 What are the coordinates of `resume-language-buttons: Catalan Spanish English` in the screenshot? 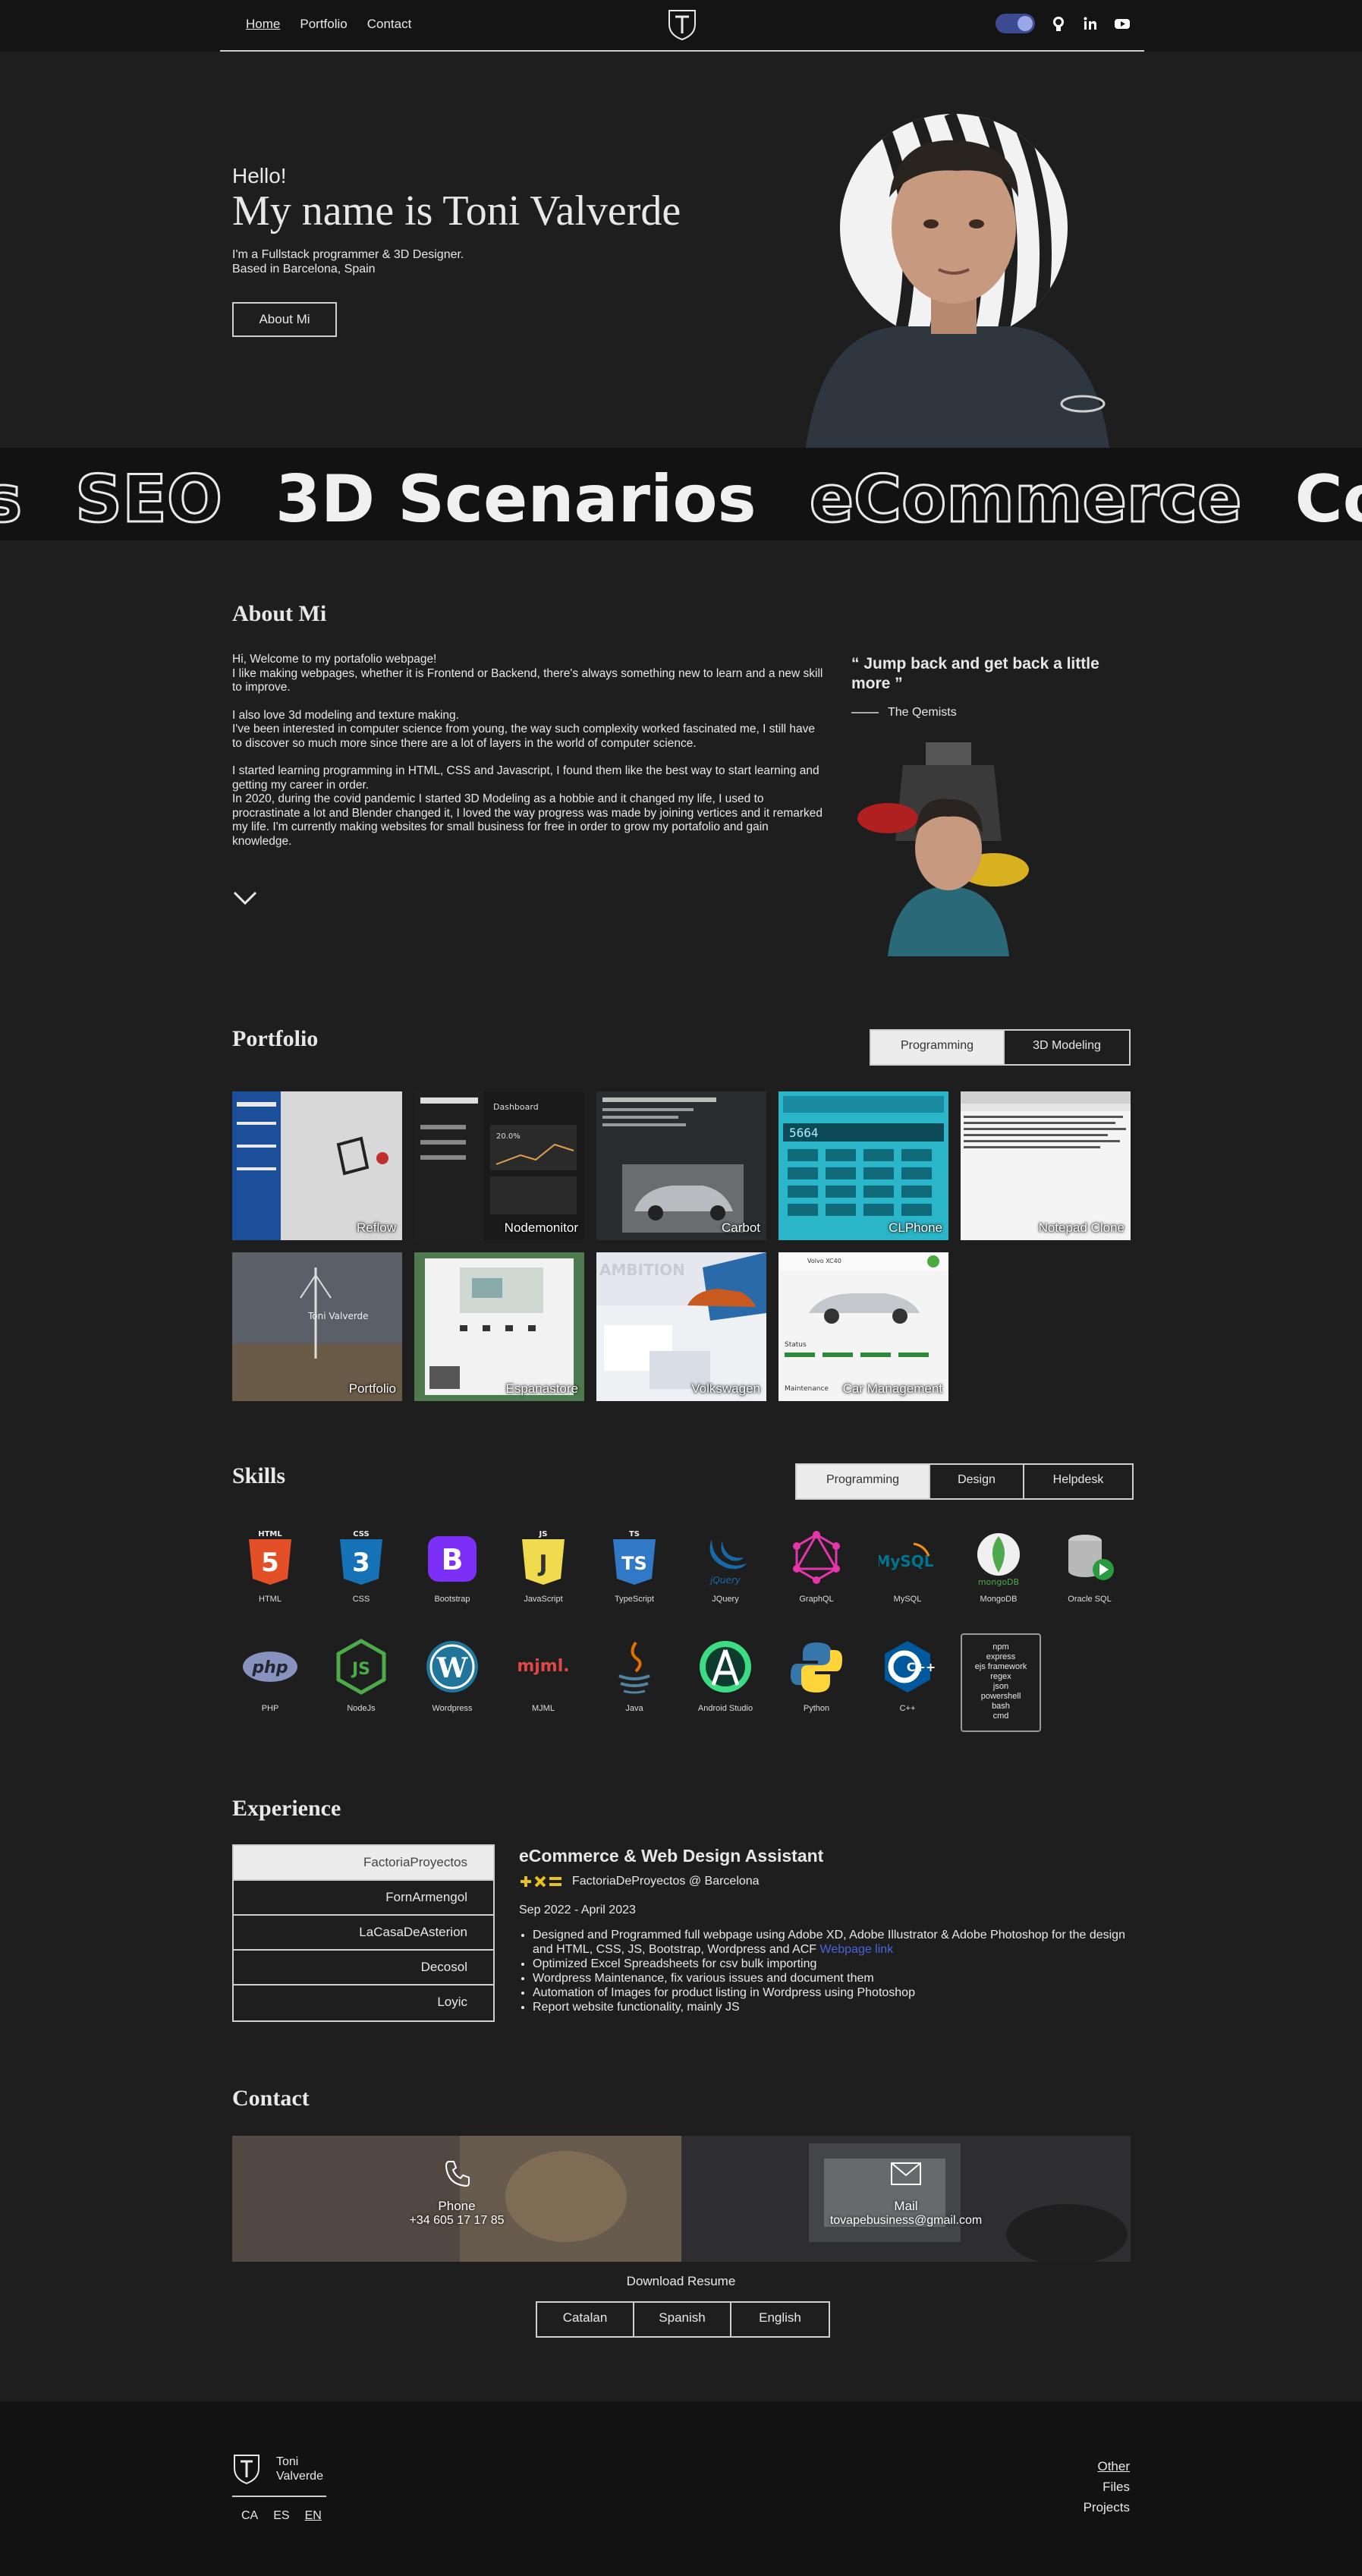 It's located at (683, 2319).